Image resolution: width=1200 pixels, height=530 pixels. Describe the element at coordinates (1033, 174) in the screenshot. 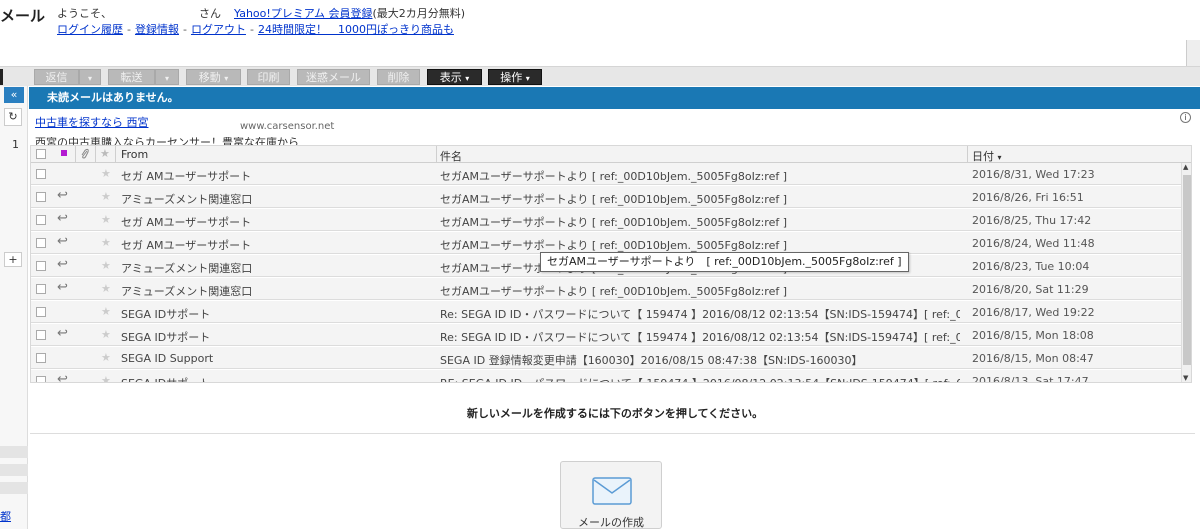

I see `message-date: 2016/8/31, Wed 17:23` at that location.